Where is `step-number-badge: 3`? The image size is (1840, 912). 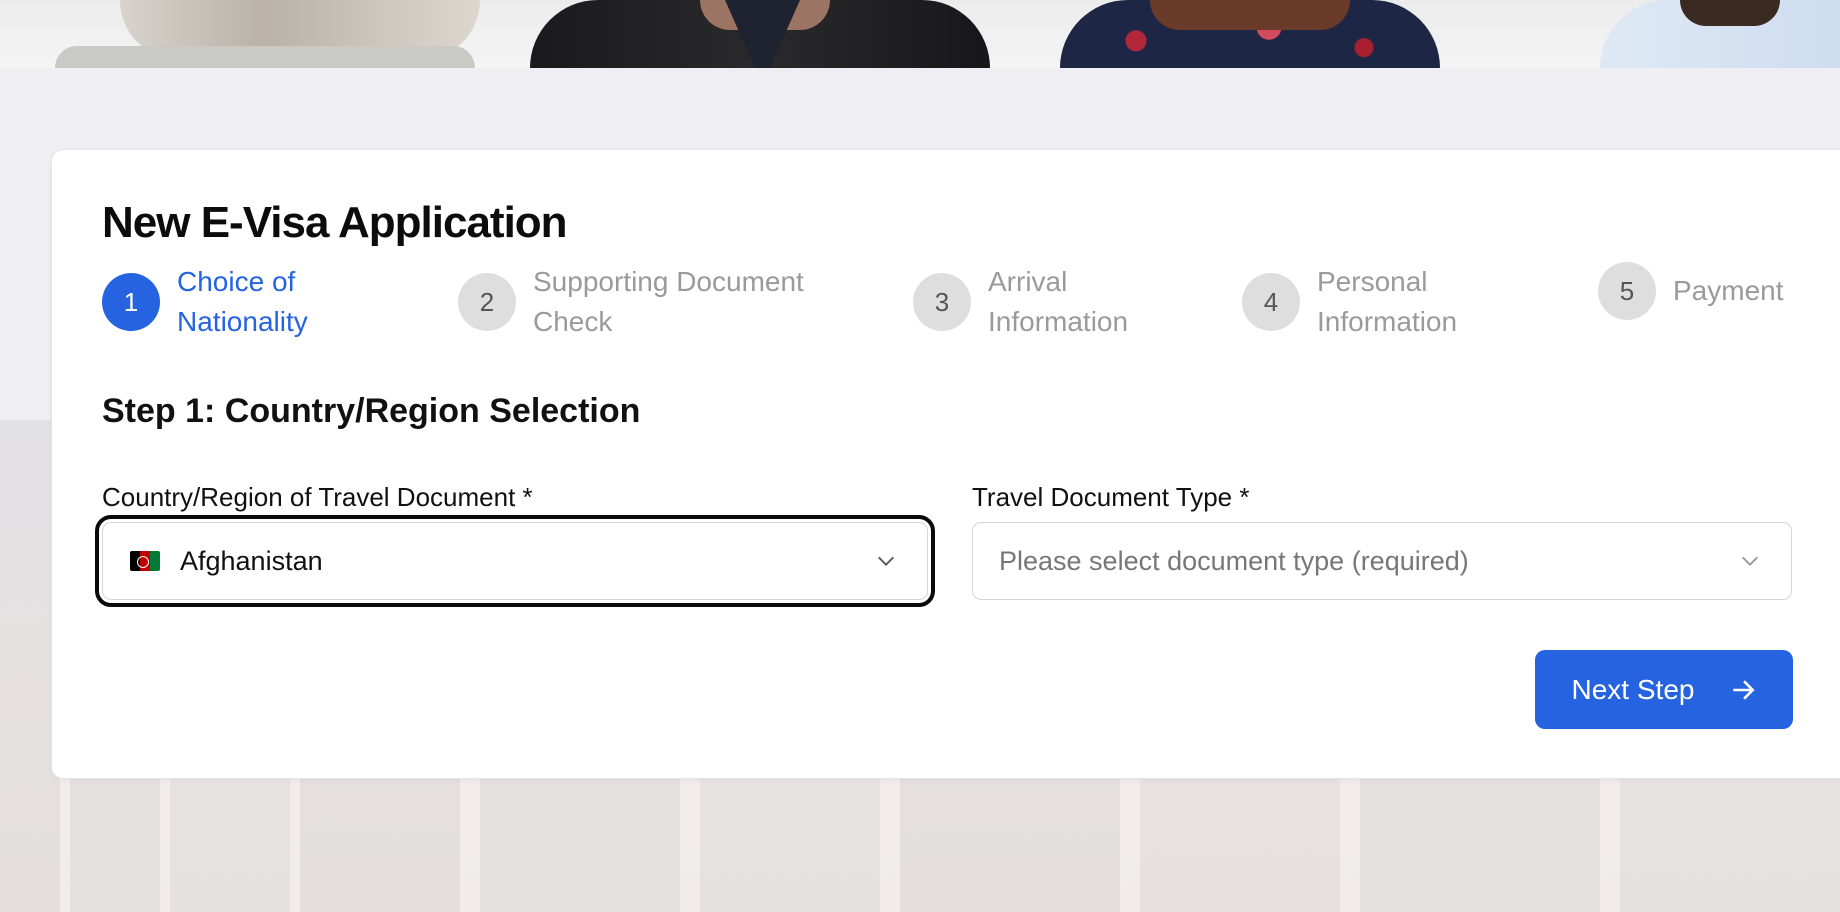
step-number-badge: 3 is located at coordinates (942, 302).